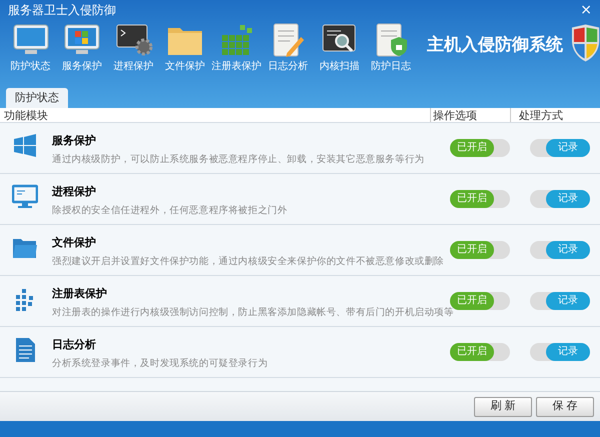  Describe the element at coordinates (62, 10) in the screenshot. I see `window-title: 服务器卫士入侵防御` at that location.